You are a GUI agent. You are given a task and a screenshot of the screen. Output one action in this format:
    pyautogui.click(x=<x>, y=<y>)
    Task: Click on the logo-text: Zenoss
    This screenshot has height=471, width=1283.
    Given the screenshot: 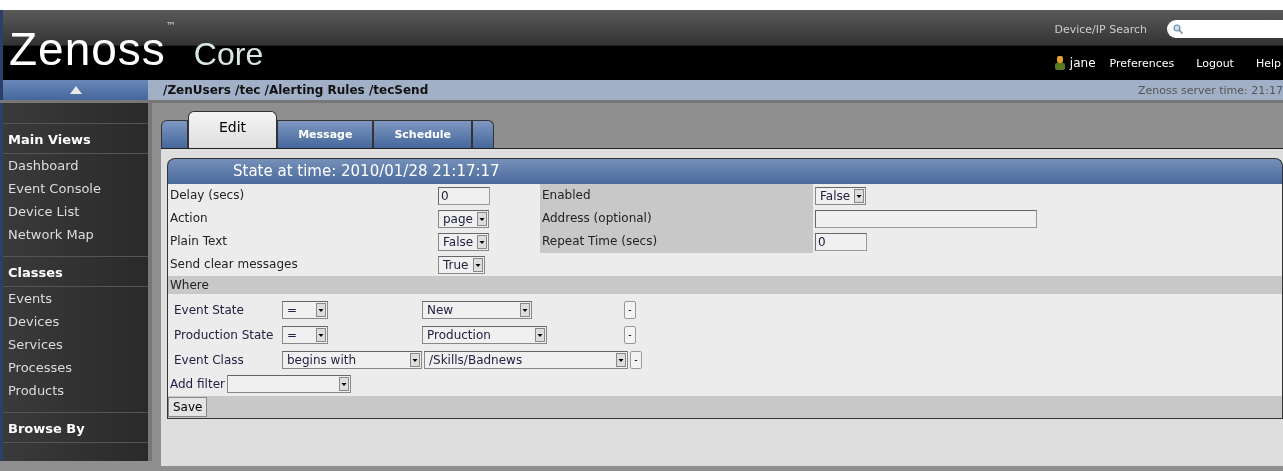 What is the action you would take?
    pyautogui.click(x=87, y=49)
    